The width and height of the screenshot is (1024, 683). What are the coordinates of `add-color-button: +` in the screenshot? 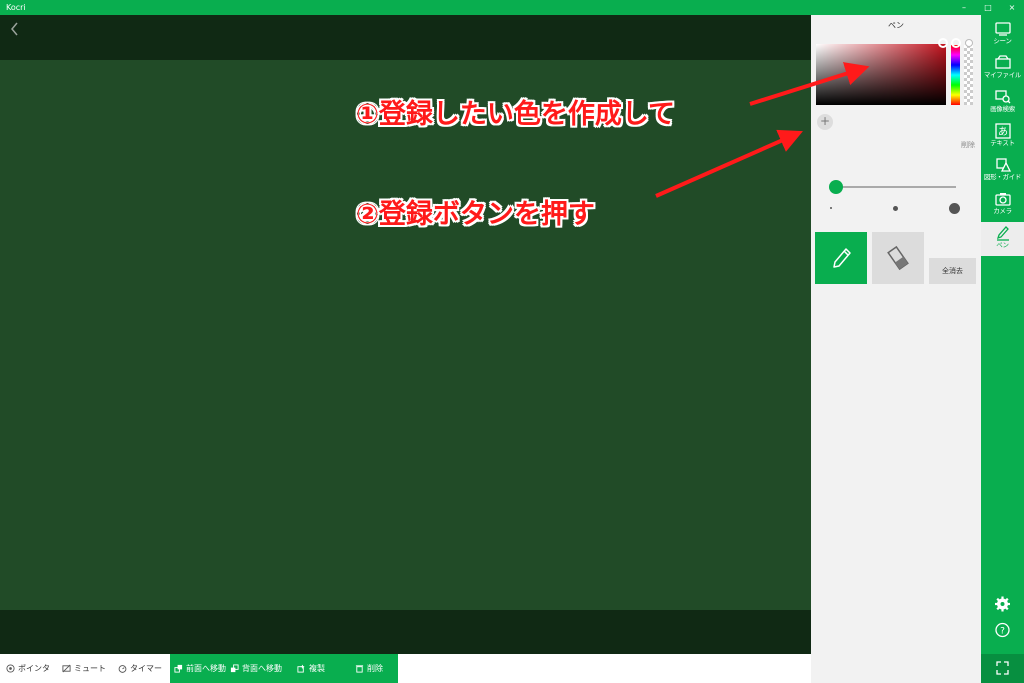 It's located at (825, 122).